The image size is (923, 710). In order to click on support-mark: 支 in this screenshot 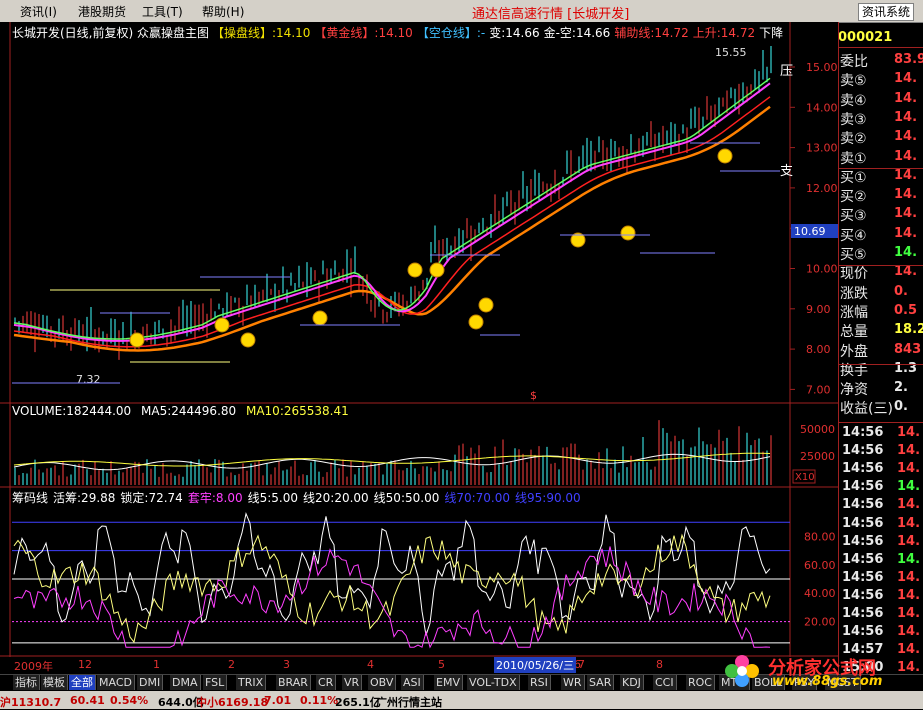, I will do `click(786, 171)`.